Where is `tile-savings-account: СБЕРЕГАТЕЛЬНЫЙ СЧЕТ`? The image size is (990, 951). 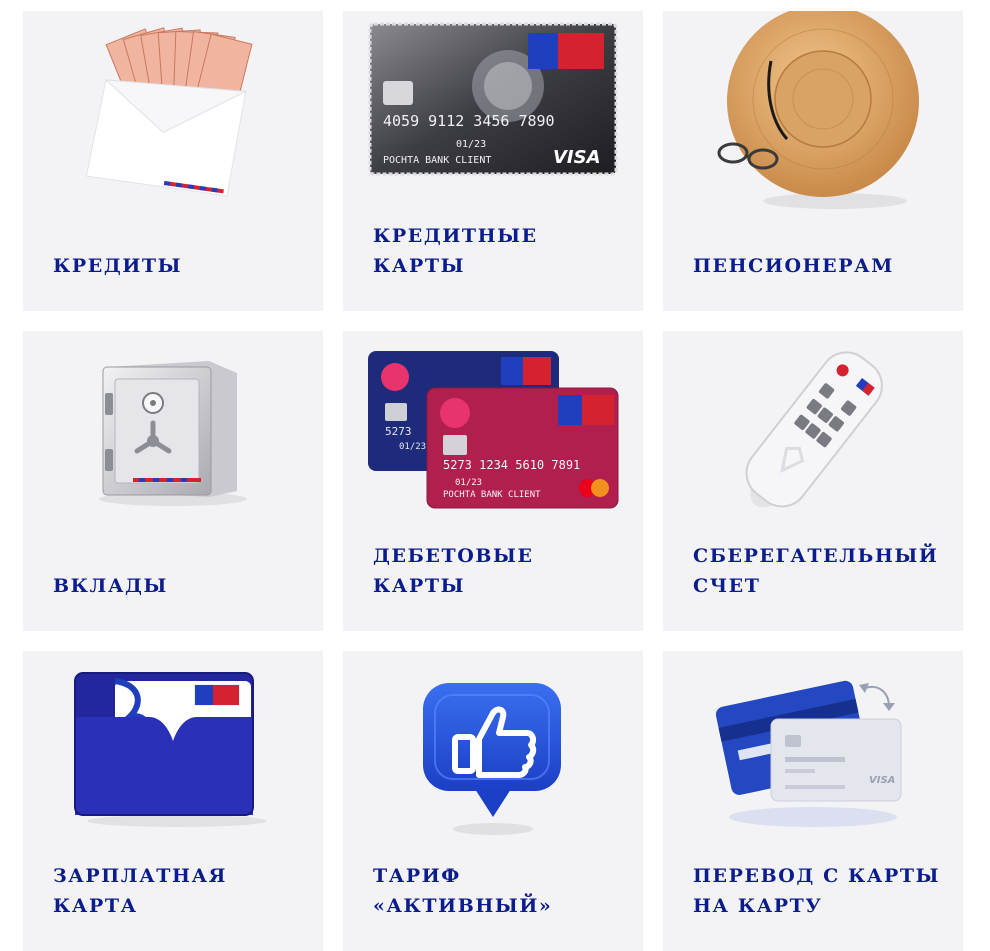 tile-savings-account: СБЕРЕГАТЕЛЬНЫЙ СЧЕТ is located at coordinates (813, 481).